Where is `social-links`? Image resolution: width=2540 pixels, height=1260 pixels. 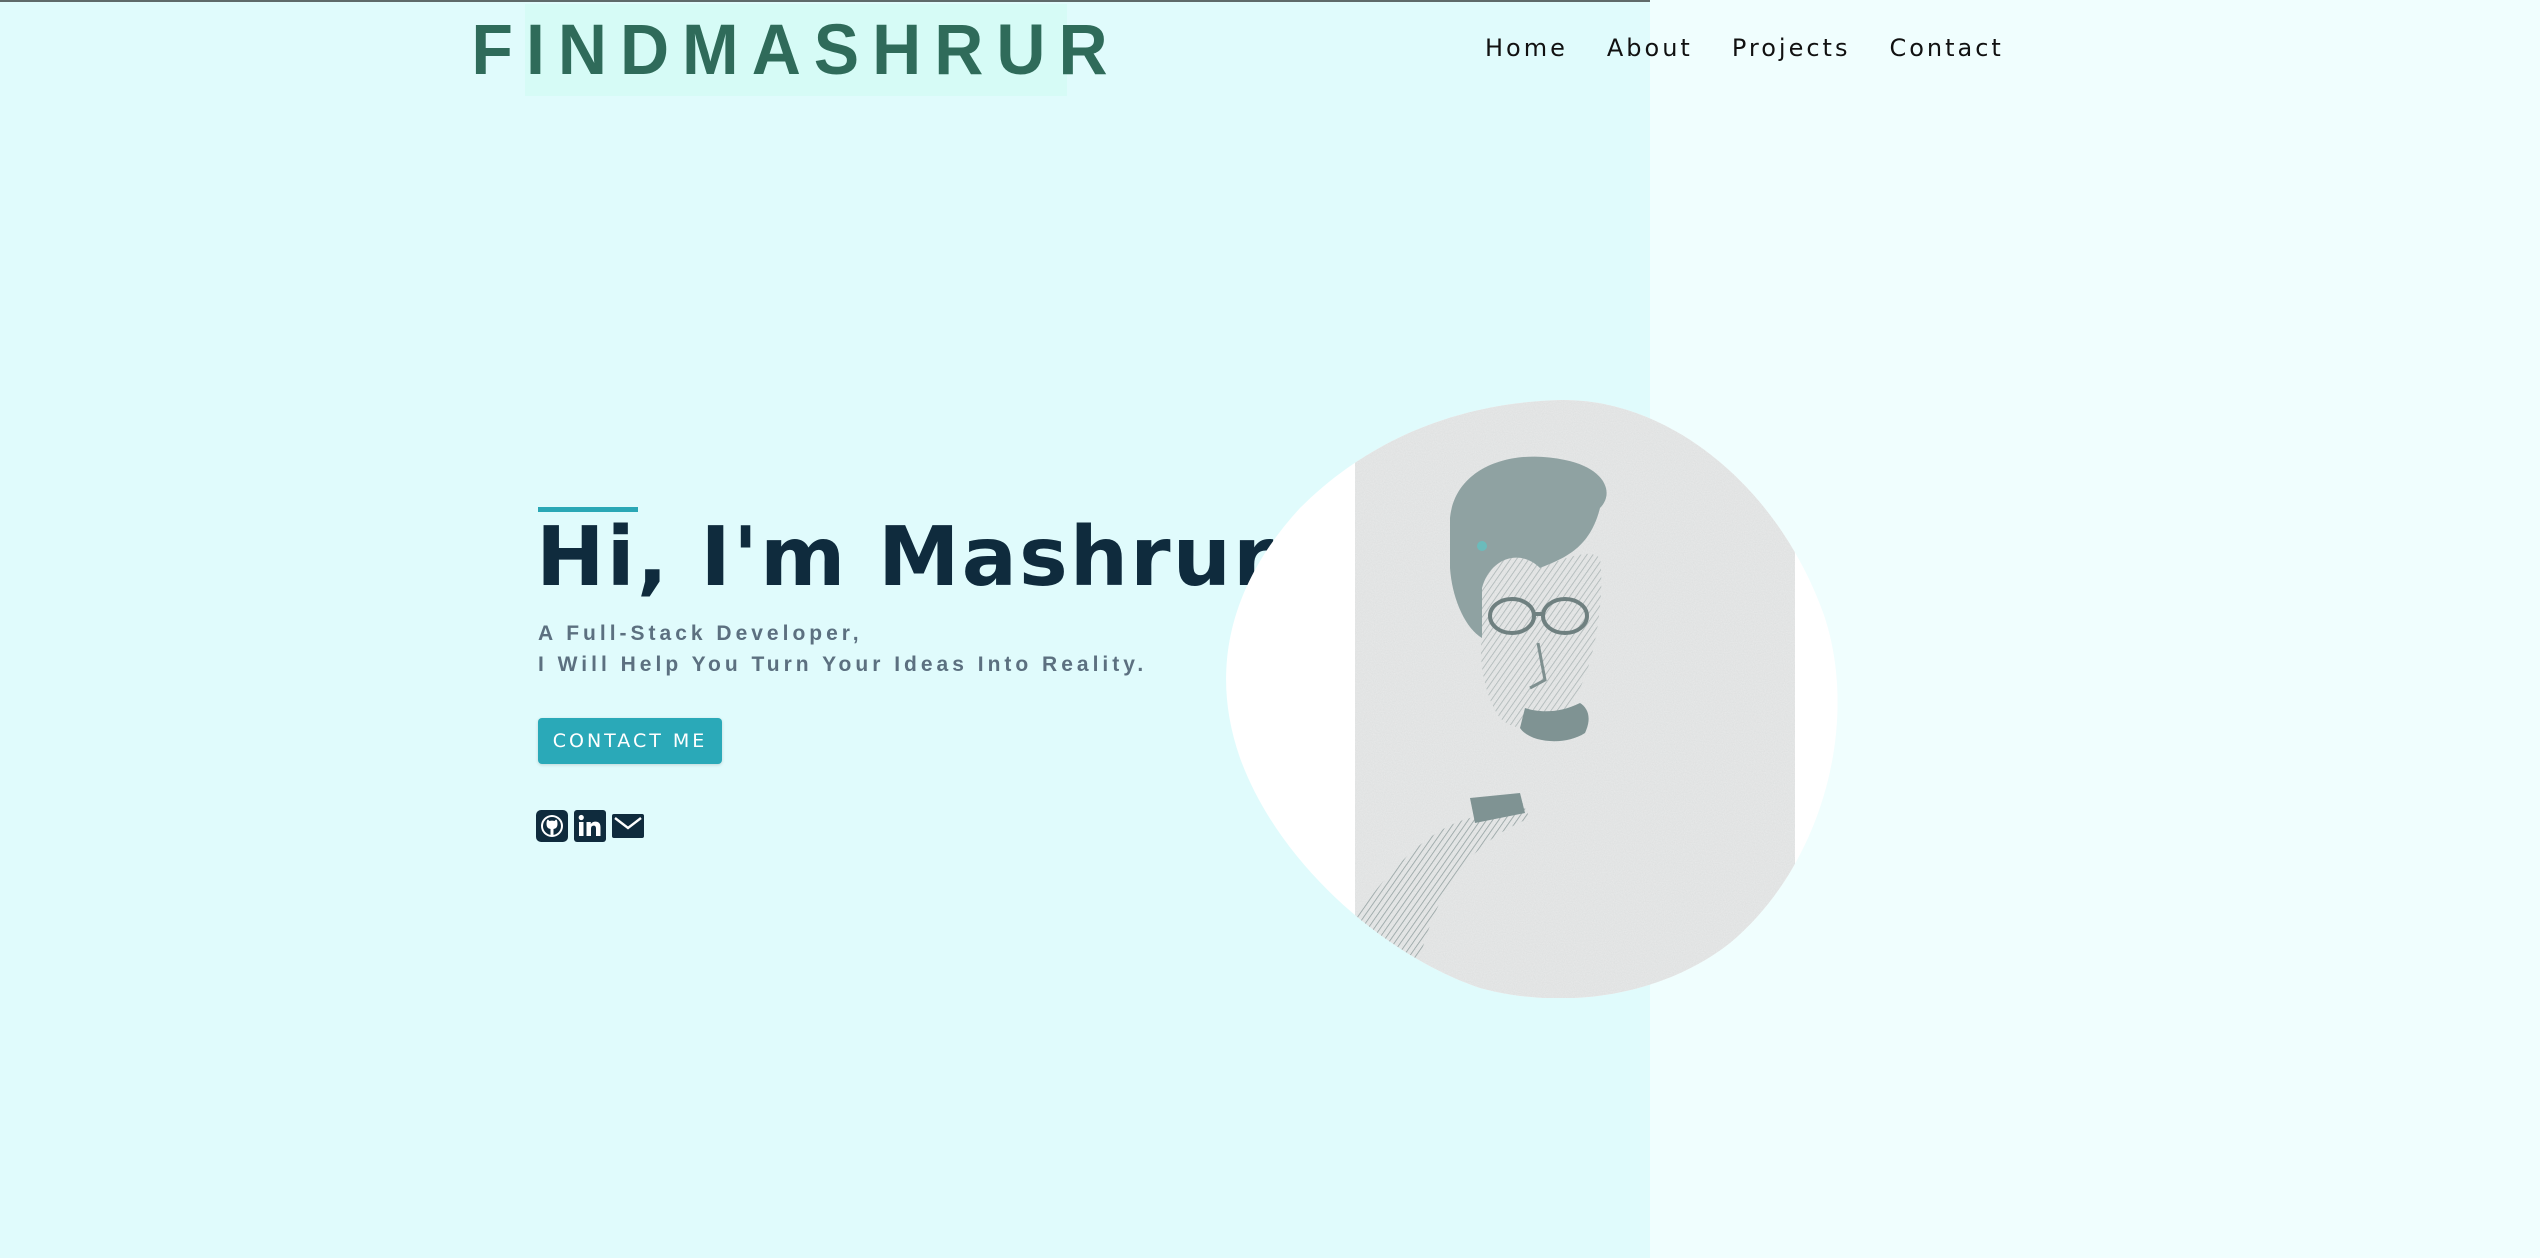 social-links is located at coordinates (590, 826).